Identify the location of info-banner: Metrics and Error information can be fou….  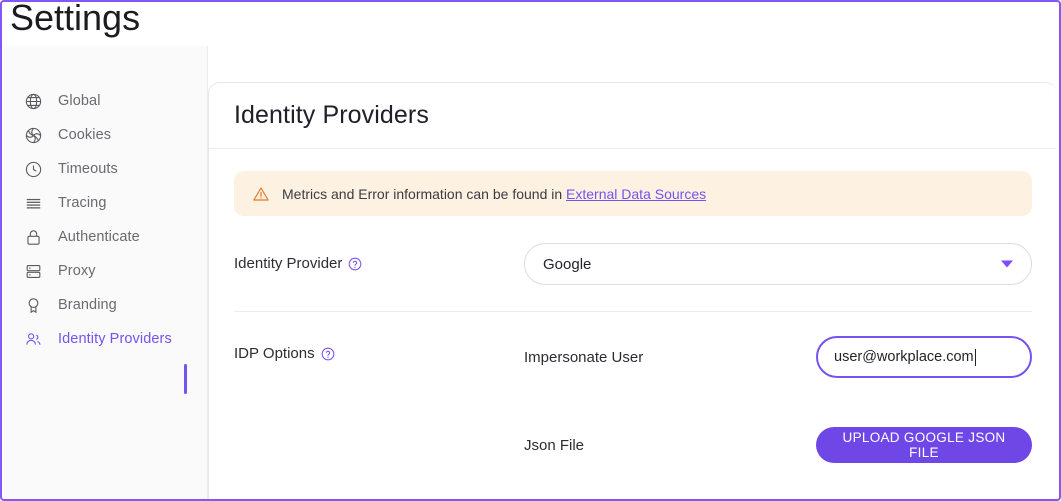
(633, 193).